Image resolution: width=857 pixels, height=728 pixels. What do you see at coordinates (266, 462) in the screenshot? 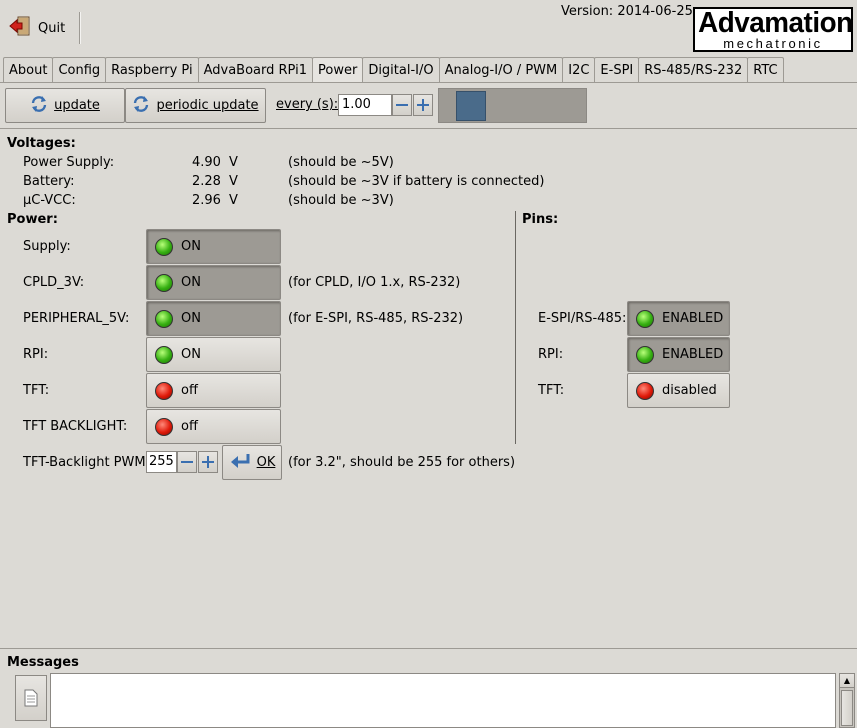
I see `ok-label: OK` at bounding box center [266, 462].